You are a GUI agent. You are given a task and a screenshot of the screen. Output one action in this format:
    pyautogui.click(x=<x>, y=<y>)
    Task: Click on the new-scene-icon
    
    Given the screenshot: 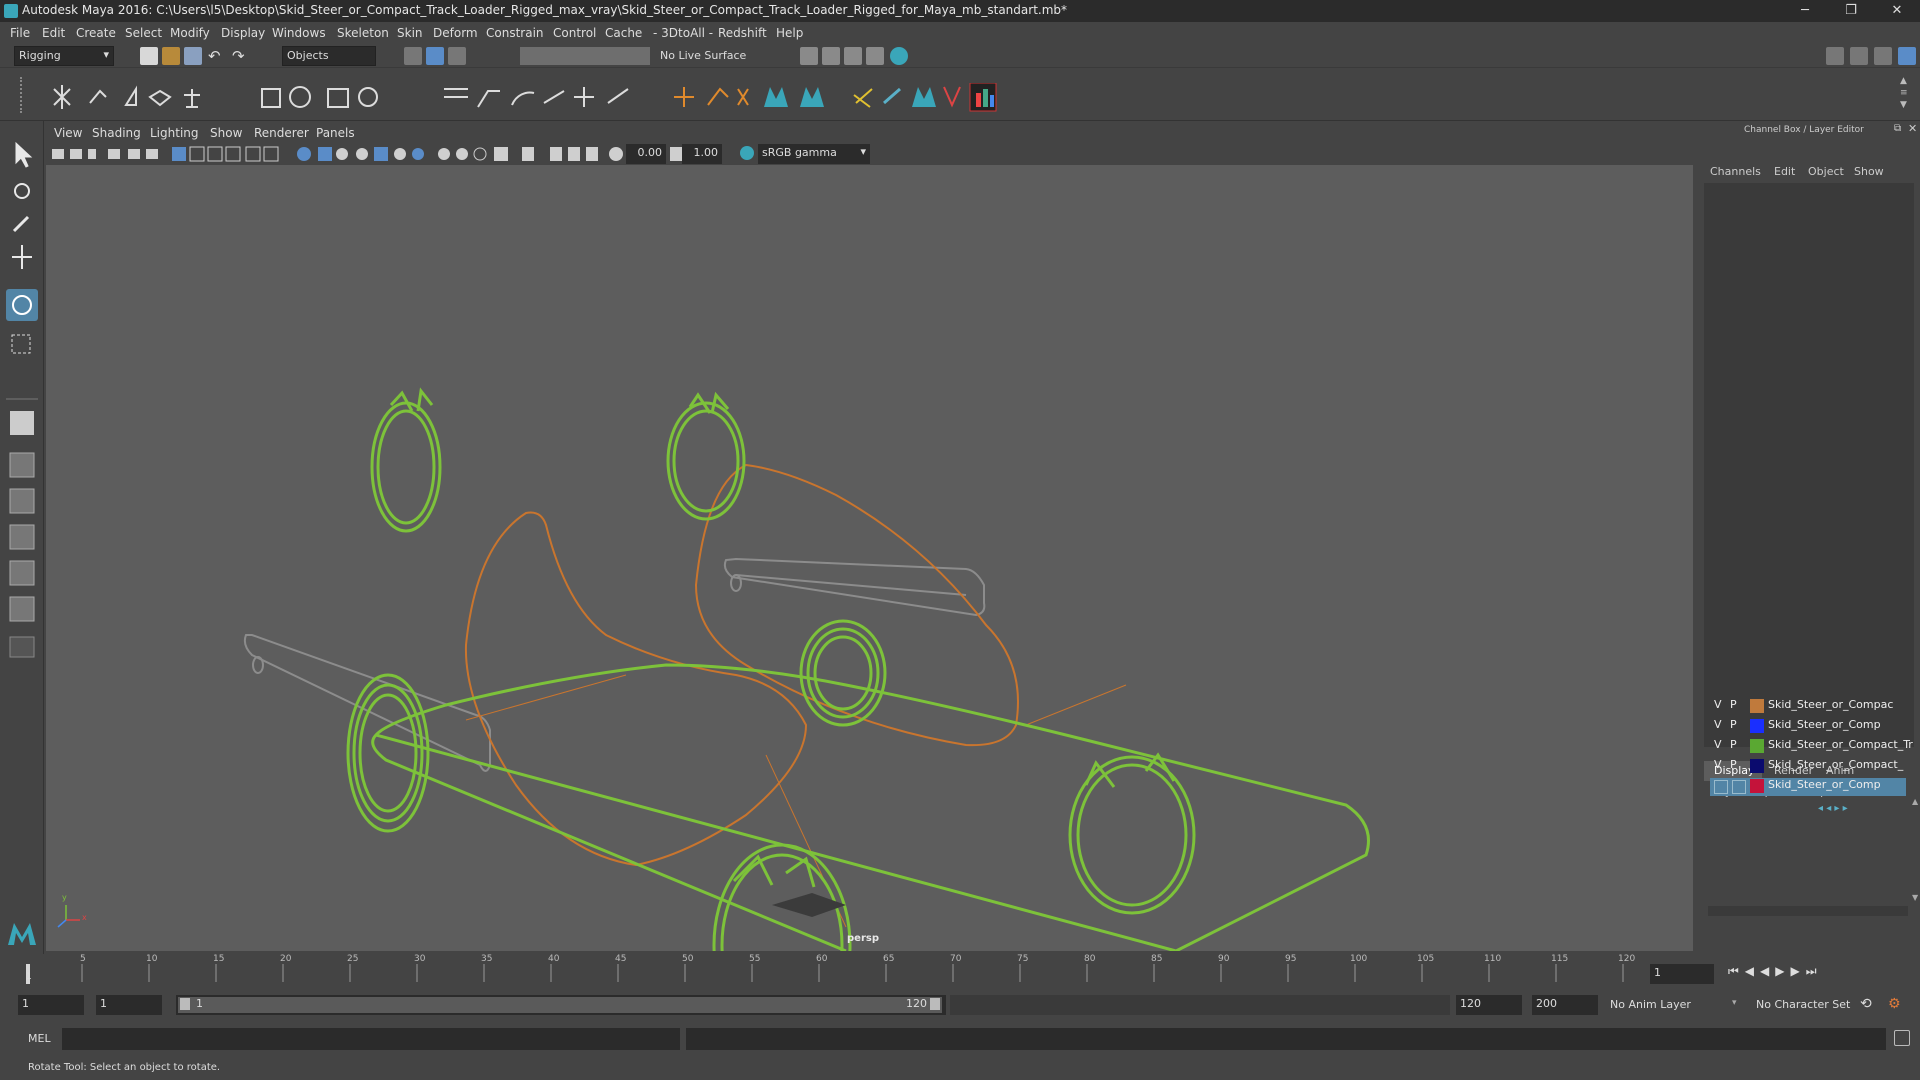 What is the action you would take?
    pyautogui.click(x=149, y=56)
    